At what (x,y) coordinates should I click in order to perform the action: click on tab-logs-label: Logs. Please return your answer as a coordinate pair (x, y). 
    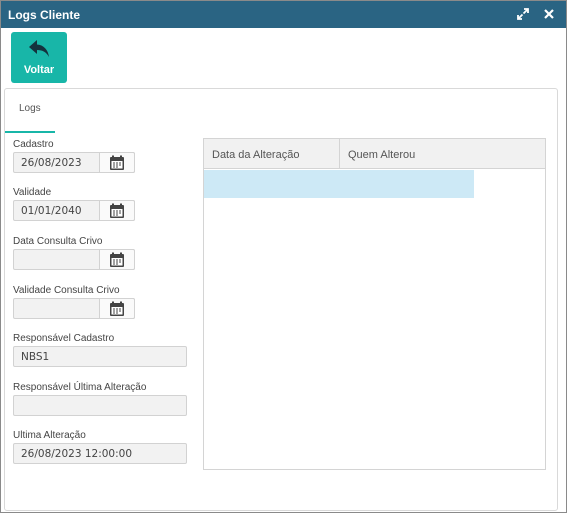
    Looking at the image, I should click on (30, 108).